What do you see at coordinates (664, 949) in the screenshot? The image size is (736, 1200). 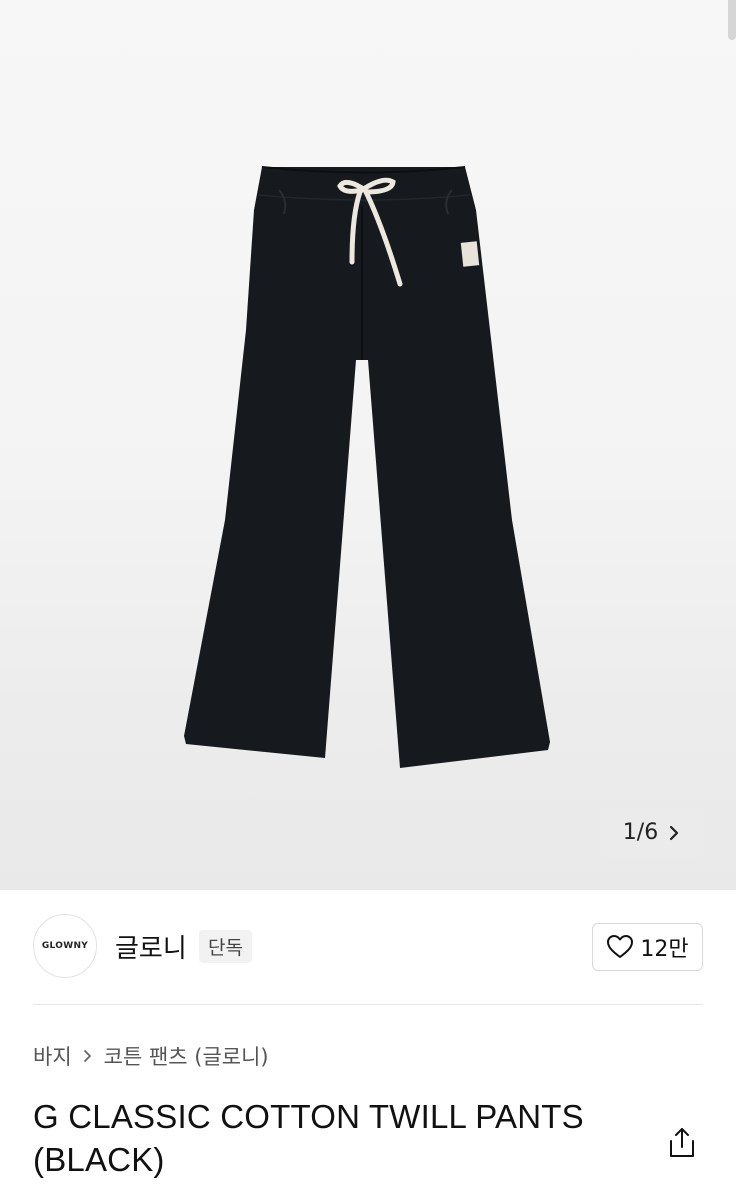 I see `like-count: 12만` at bounding box center [664, 949].